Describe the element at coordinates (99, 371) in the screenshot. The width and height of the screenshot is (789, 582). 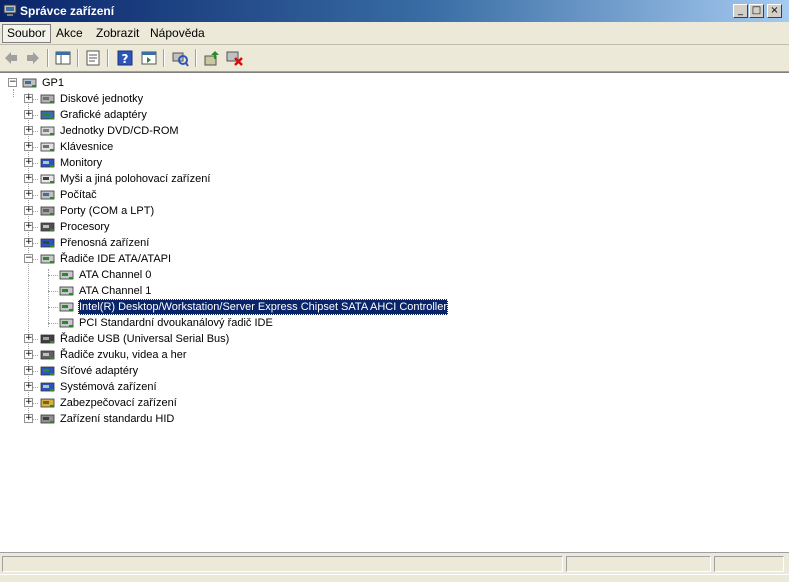
I see `tree-item-label: Síťové adaptéry` at that location.